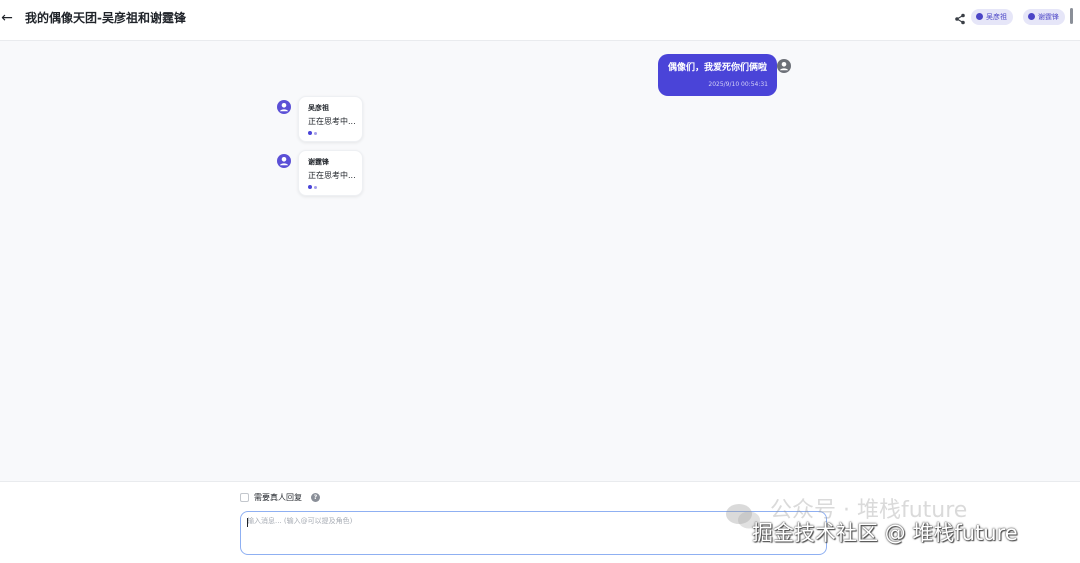  What do you see at coordinates (315, 497) in the screenshot?
I see `question-circle-icon: ?` at bounding box center [315, 497].